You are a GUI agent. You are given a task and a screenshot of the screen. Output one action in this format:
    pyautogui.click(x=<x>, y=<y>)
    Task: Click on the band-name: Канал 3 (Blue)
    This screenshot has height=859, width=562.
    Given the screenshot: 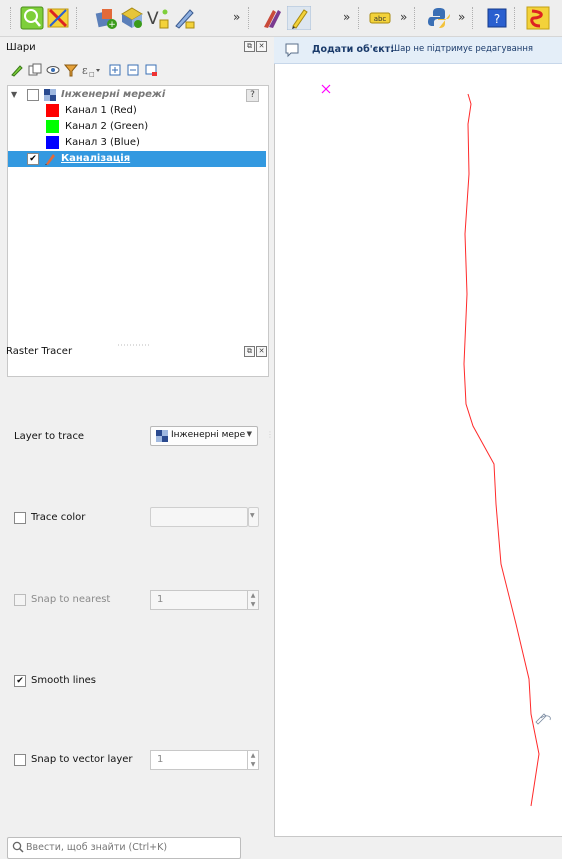 What is the action you would take?
    pyautogui.click(x=102, y=142)
    